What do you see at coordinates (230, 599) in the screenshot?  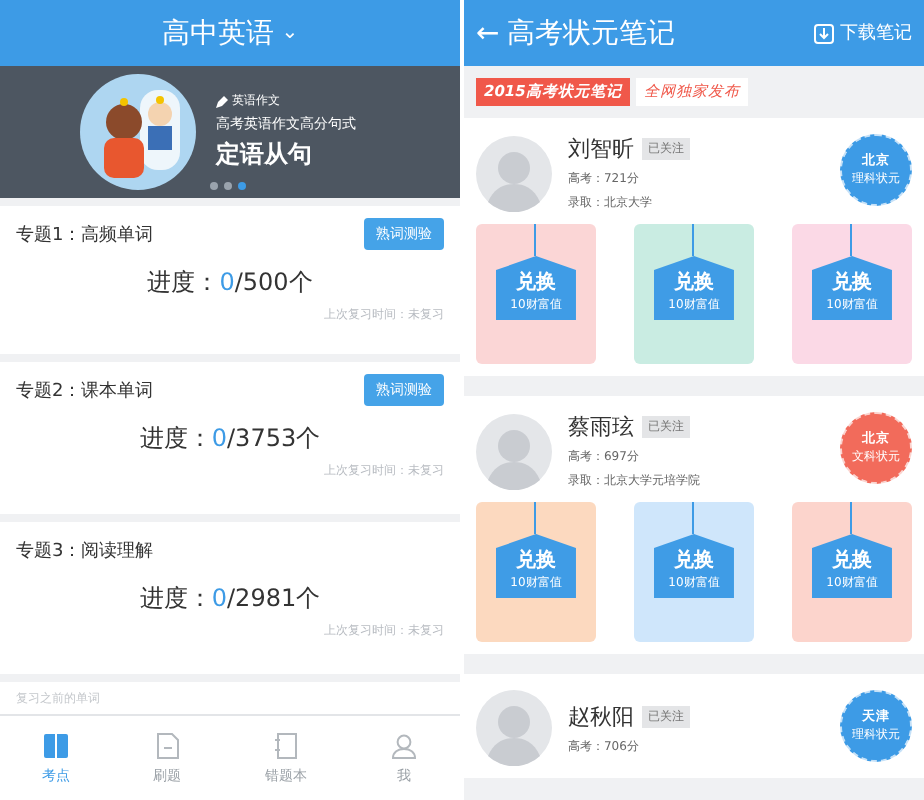 I see `progress-text: 进度：0/2981个` at bounding box center [230, 599].